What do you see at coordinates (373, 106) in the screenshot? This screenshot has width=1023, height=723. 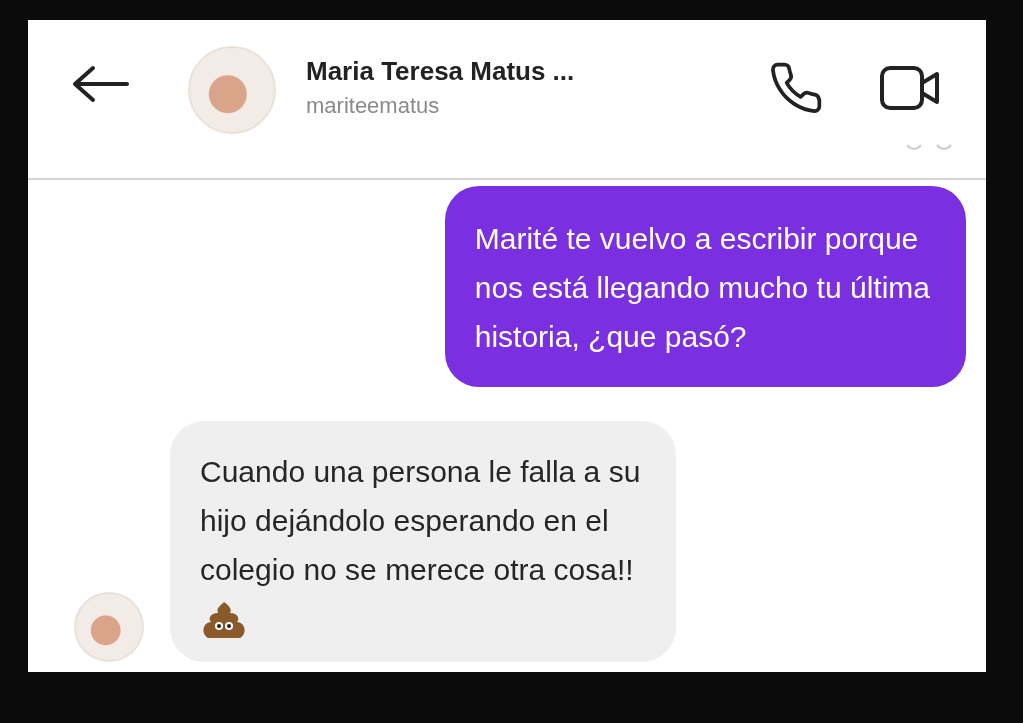 I see `contact-username: mariteematus` at bounding box center [373, 106].